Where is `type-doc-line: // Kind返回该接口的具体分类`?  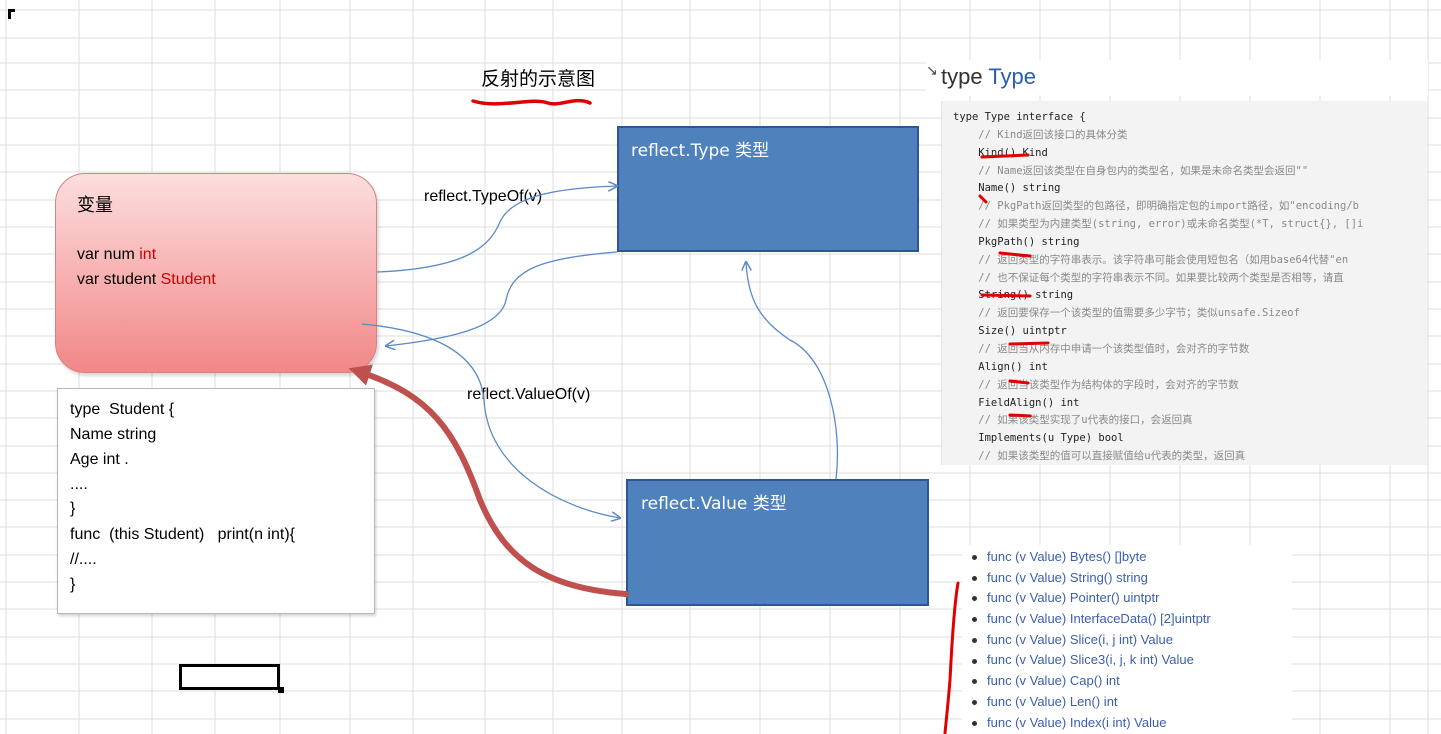 type-doc-line: // Kind返回该接口的具体分类 is located at coordinates (1184, 136).